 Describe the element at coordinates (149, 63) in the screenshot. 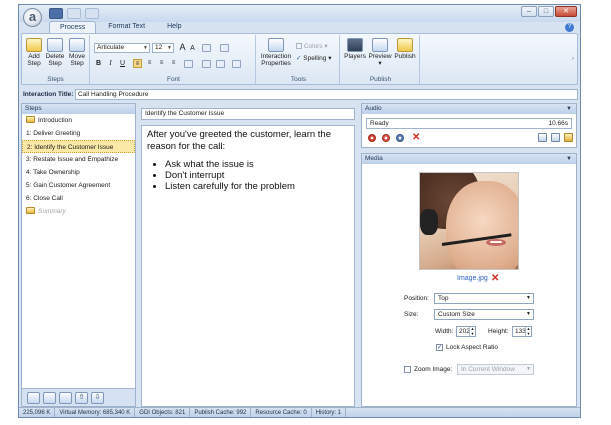

I see `align-center-button: ≡` at that location.